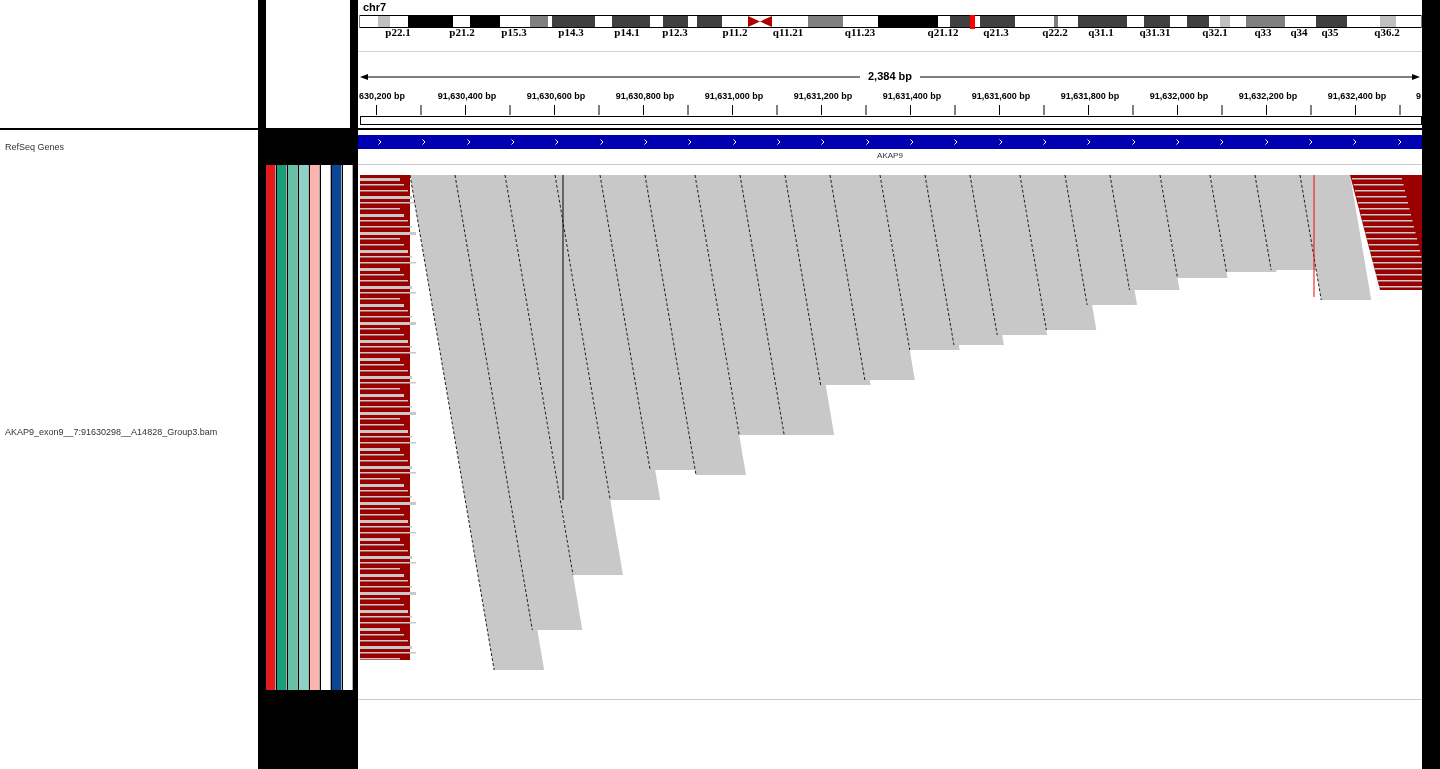 The height and width of the screenshot is (769, 1440). Describe the element at coordinates (1001, 96) in the screenshot. I see `ruler-tick-label: 91,631,600 bp` at that location.